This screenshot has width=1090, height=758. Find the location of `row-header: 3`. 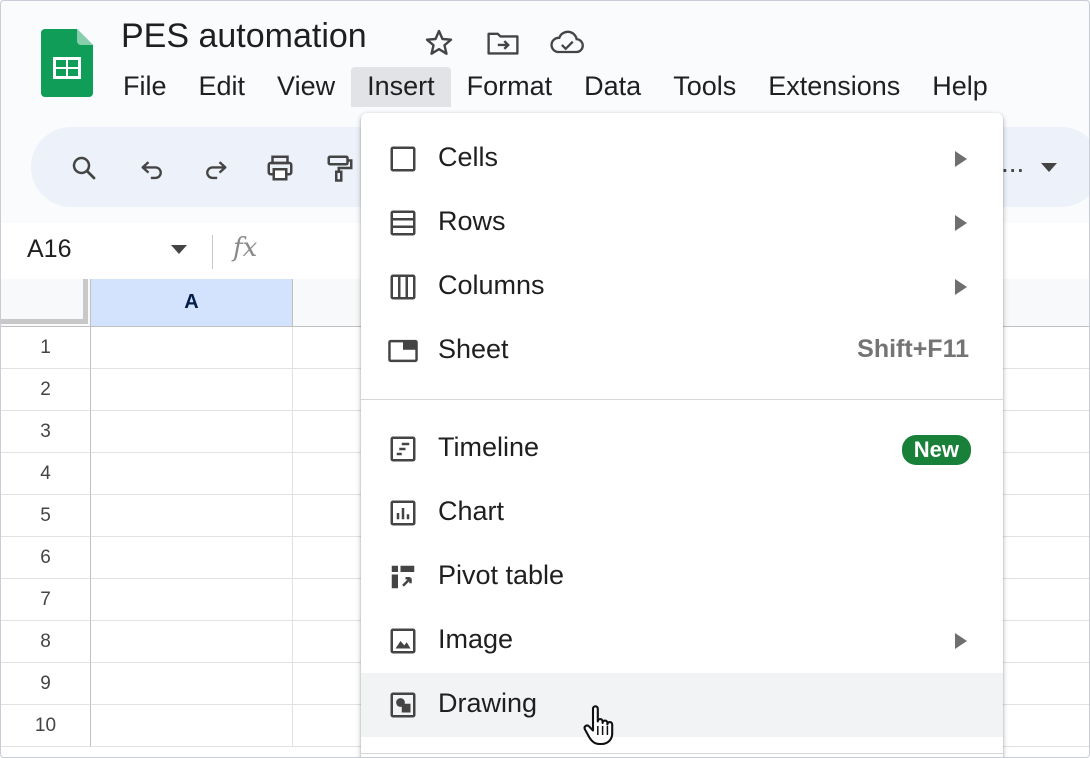

row-header: 3 is located at coordinates (46, 432).